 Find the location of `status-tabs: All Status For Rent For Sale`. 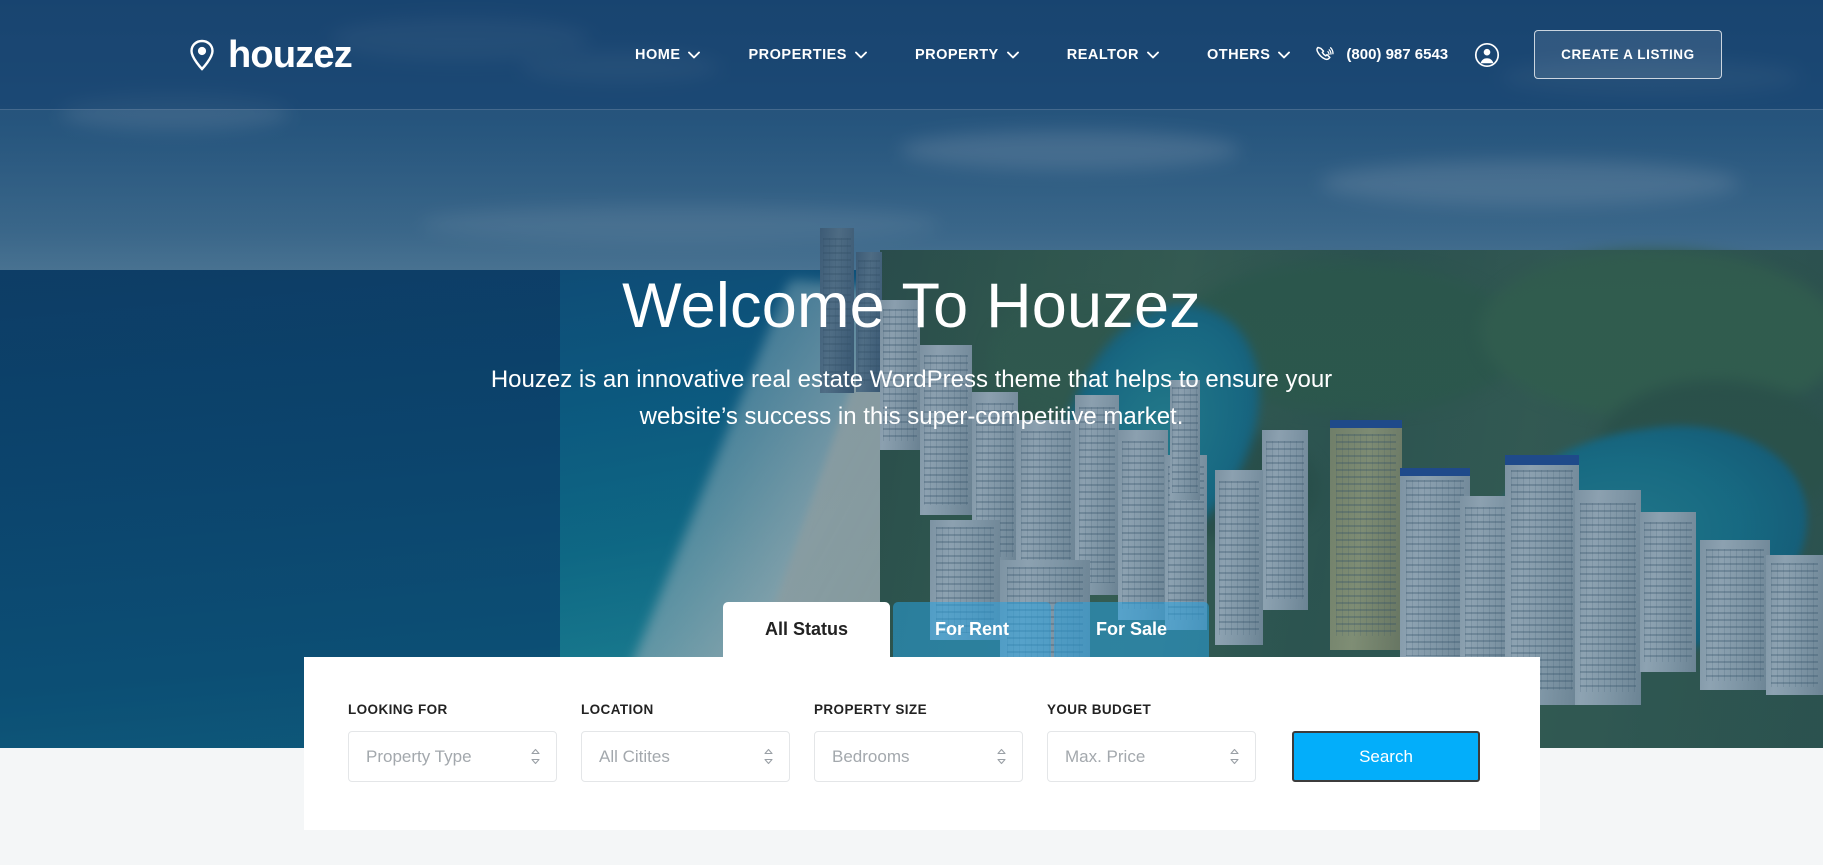

status-tabs: All Status For Rent For Sale is located at coordinates (1131, 629).